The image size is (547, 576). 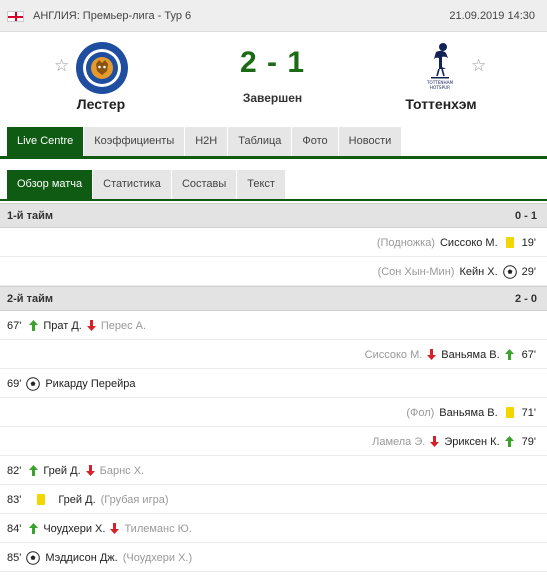 I want to click on tab-table: Таблица, so click(x=260, y=141).